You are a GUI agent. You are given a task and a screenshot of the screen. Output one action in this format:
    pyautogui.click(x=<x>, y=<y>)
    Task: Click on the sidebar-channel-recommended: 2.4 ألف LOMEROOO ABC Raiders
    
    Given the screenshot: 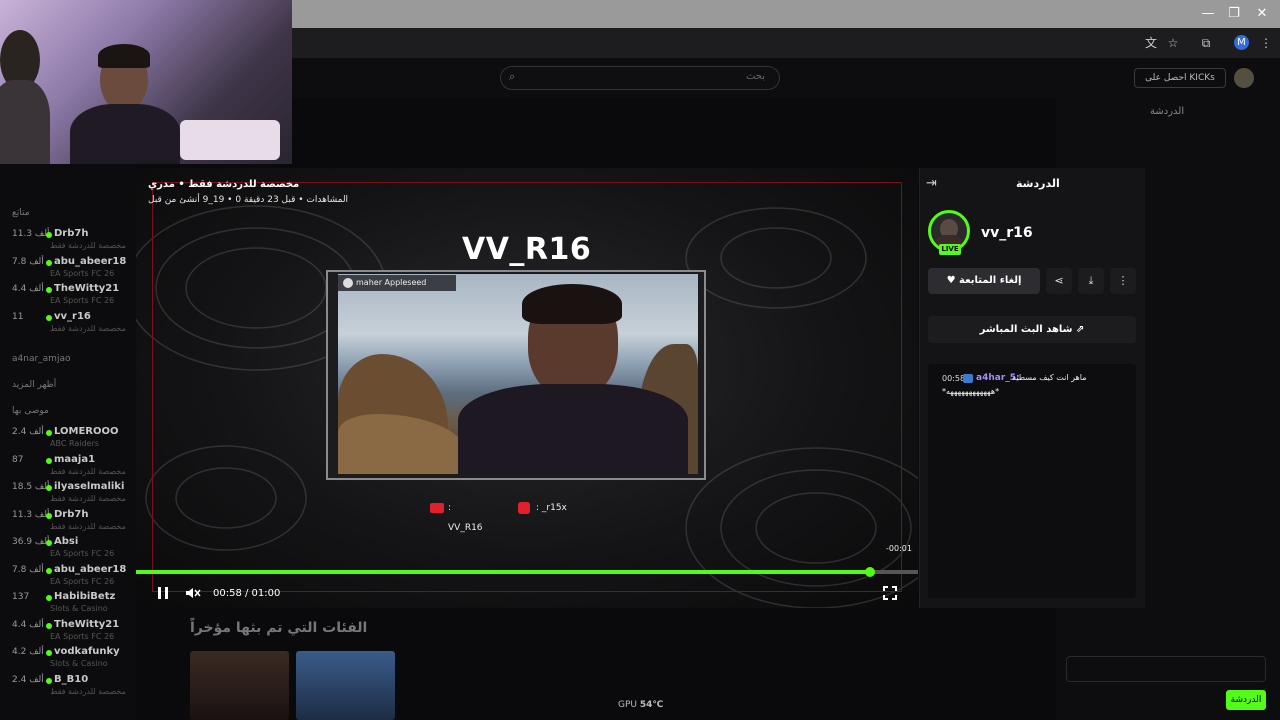 What is the action you would take?
    pyautogui.click(x=68, y=439)
    